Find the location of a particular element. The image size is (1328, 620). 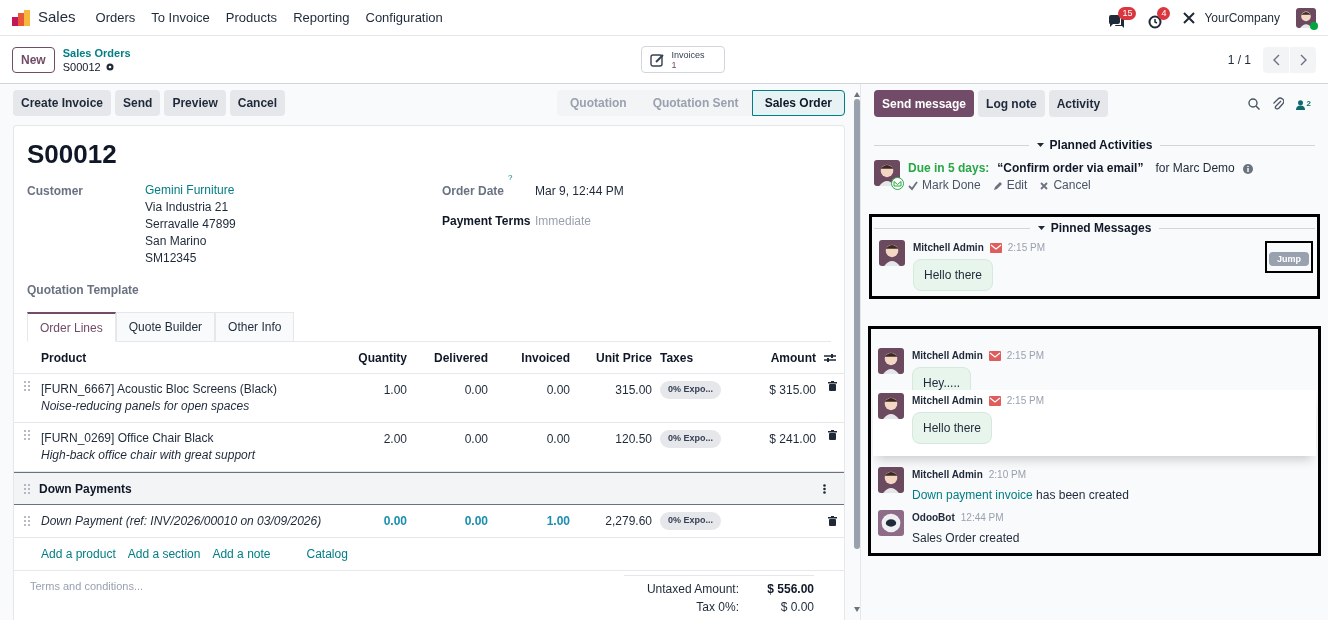

record-link: Down payment invoice is located at coordinates (972, 495).